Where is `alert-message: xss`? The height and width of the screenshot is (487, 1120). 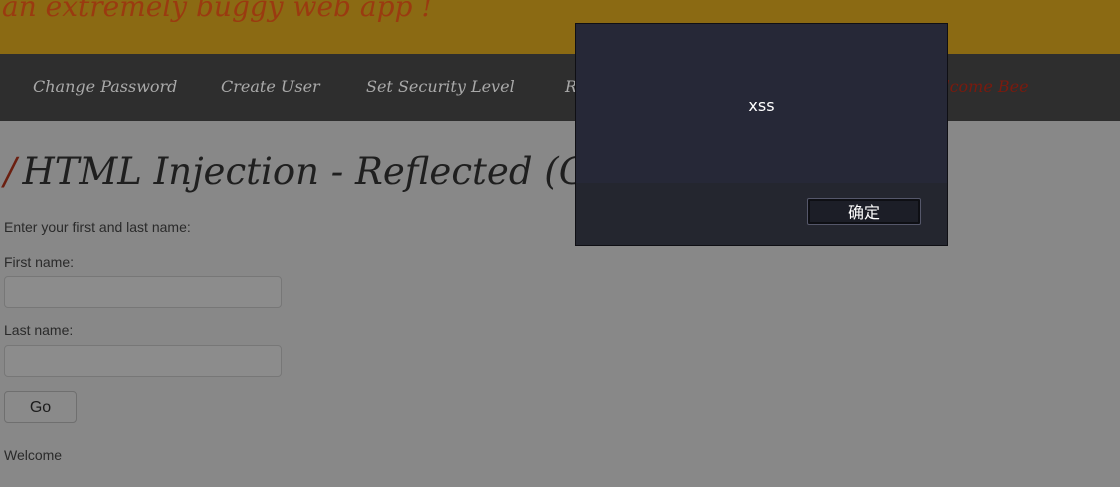 alert-message: xss is located at coordinates (761, 105).